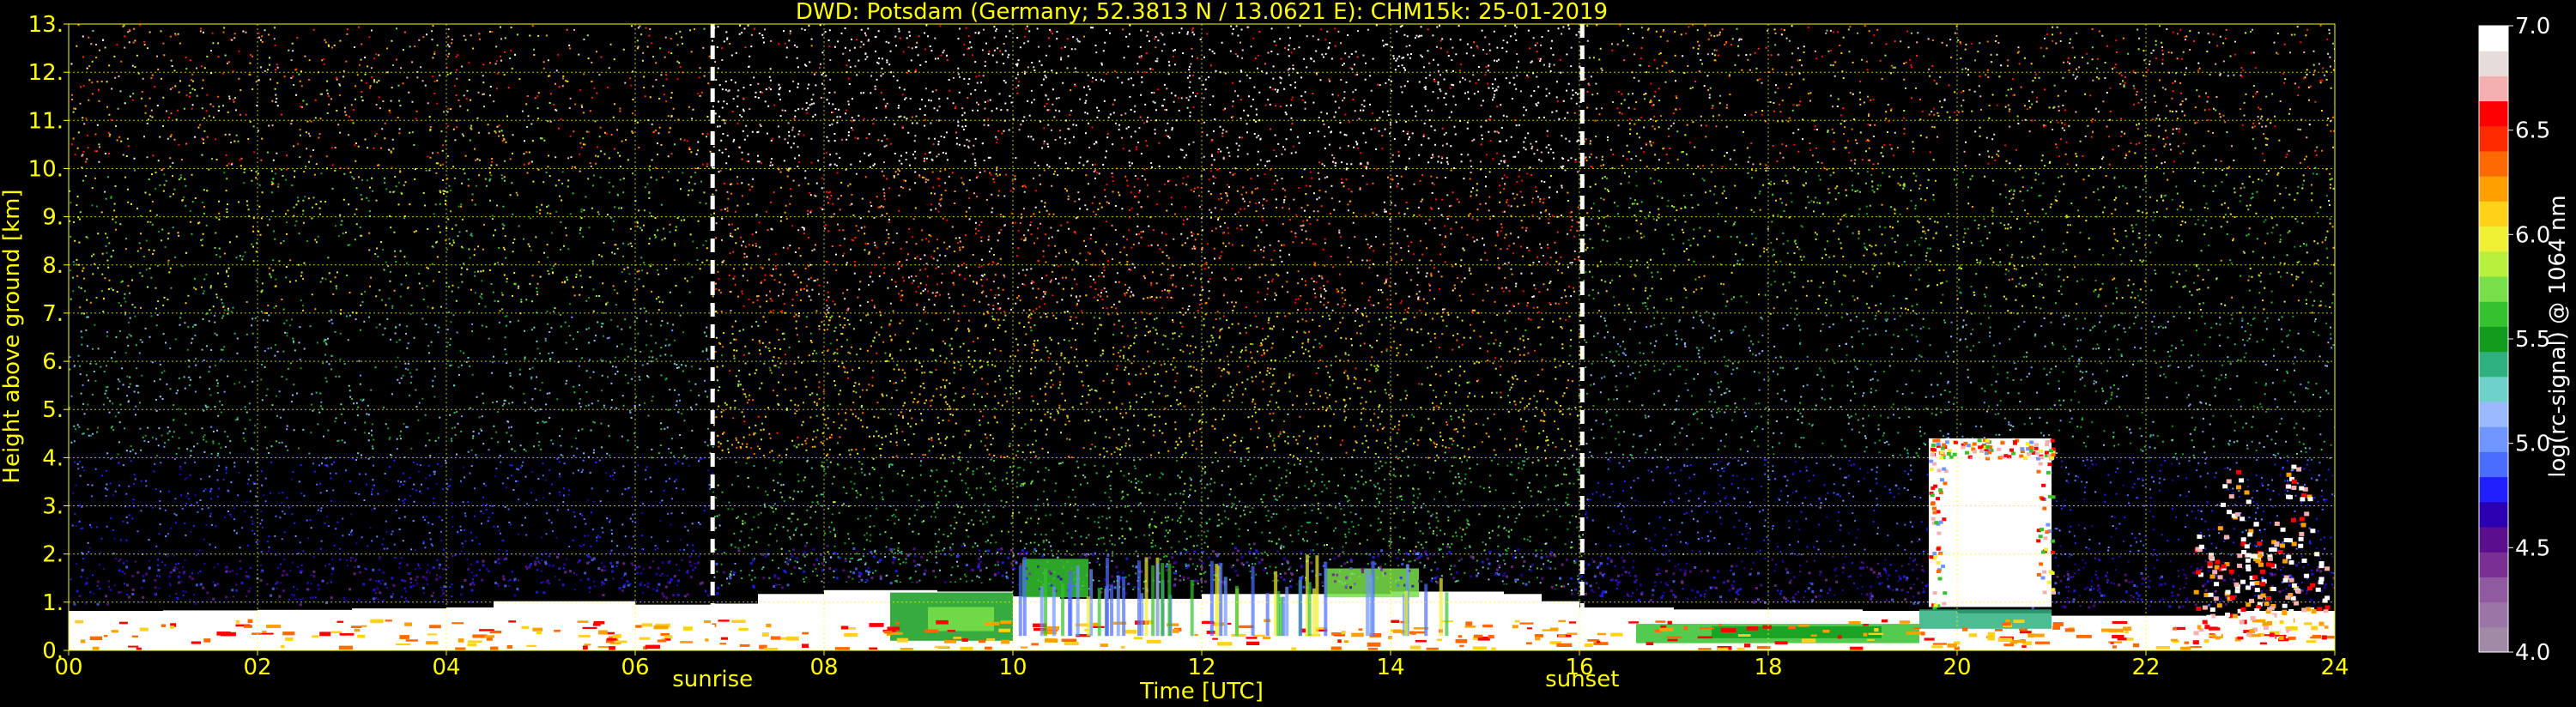 Image resolution: width=2576 pixels, height=707 pixels. I want to click on boundary-layer-segment, so click(1523, 622).